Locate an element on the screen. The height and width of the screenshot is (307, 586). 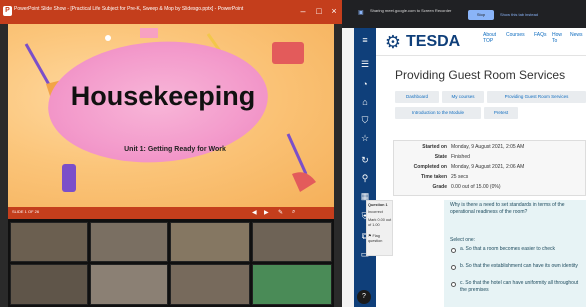
breadcrumb-module: Introduction to the Module is located at coordinates (438, 113).